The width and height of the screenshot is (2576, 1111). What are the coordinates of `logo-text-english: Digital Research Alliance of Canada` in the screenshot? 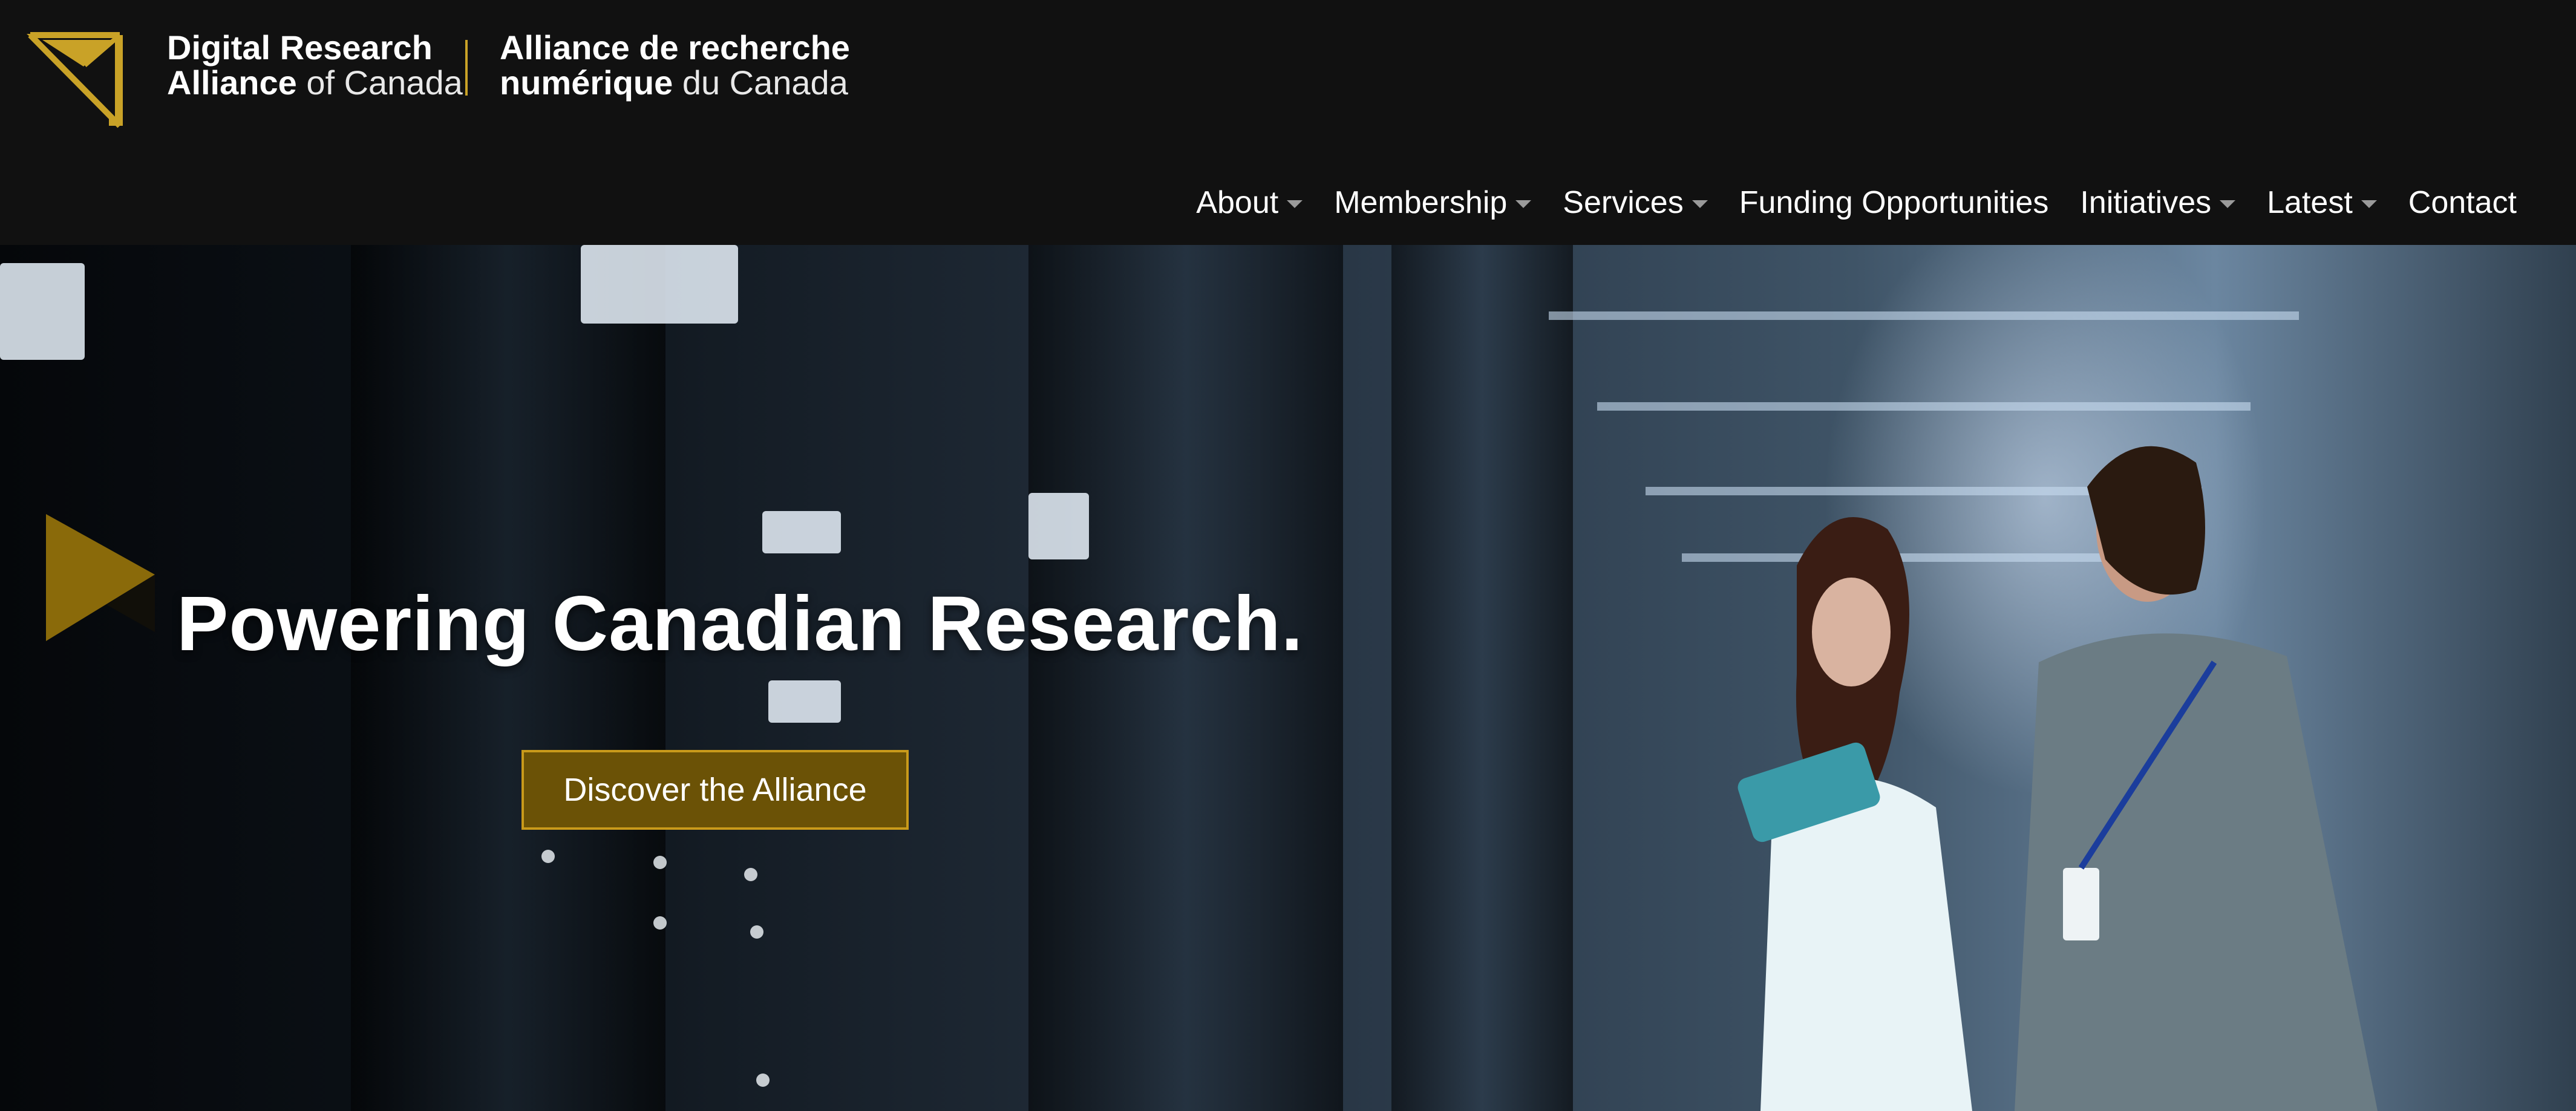 It's located at (315, 65).